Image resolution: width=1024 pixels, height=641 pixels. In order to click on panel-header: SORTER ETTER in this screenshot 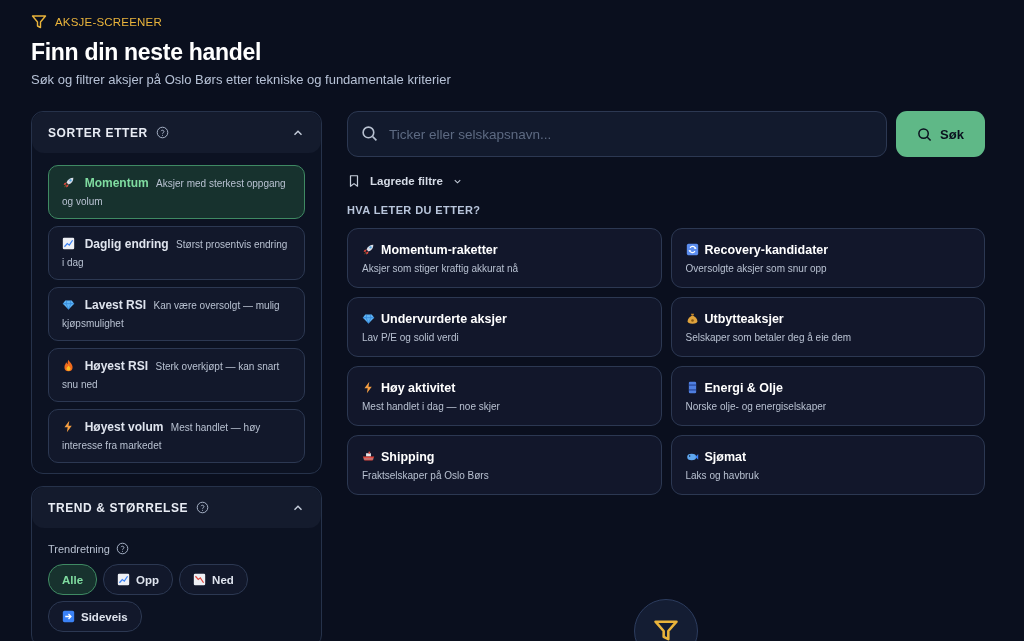, I will do `click(176, 132)`.